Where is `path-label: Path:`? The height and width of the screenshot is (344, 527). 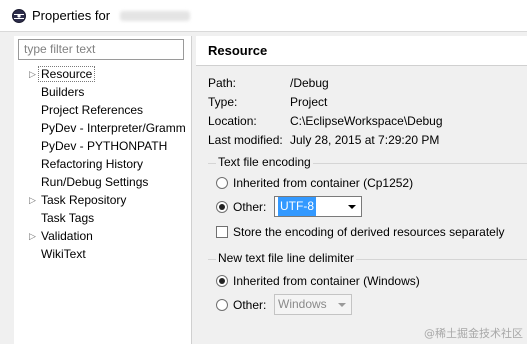
path-label: Path: is located at coordinates (222, 83).